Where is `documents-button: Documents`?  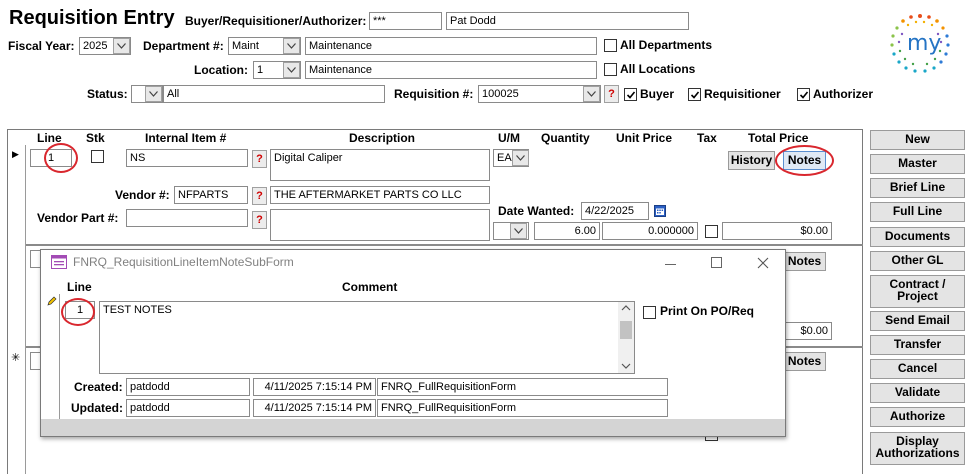
documents-button: Documents is located at coordinates (917, 237).